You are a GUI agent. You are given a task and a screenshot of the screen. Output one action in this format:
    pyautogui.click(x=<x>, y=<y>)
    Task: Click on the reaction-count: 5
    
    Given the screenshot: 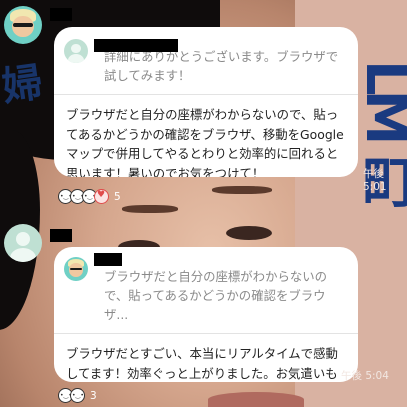 What is the action you would take?
    pyautogui.click(x=117, y=196)
    